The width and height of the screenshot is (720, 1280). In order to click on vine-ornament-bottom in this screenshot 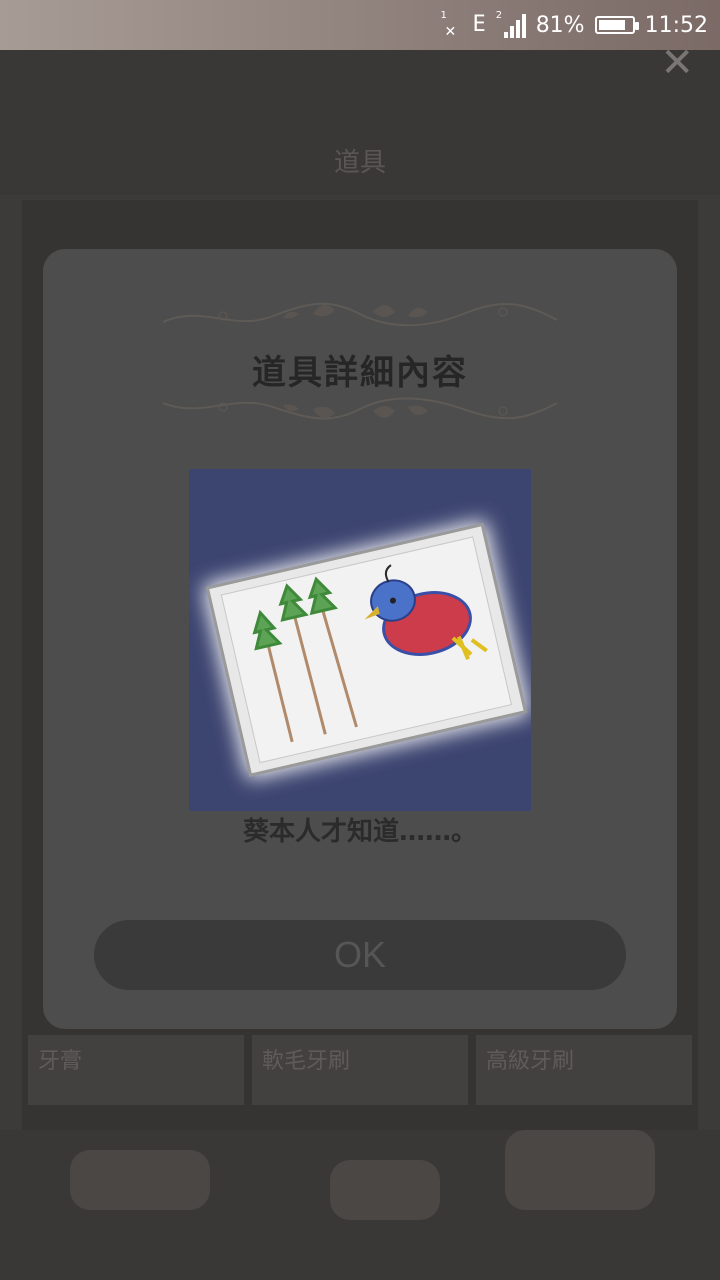, I will do `click(360, 408)`.